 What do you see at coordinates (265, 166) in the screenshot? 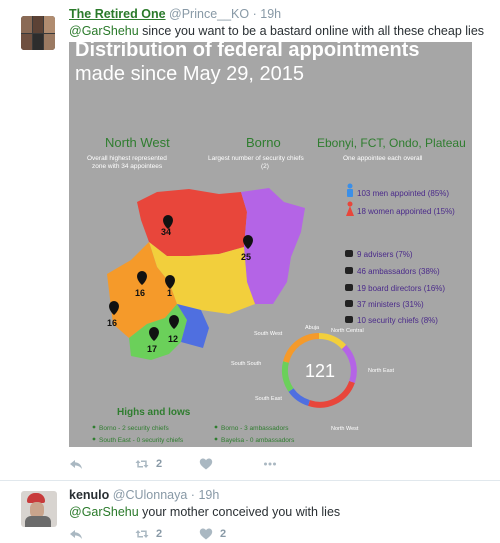
I see `col2-sub2: (2)` at bounding box center [265, 166].